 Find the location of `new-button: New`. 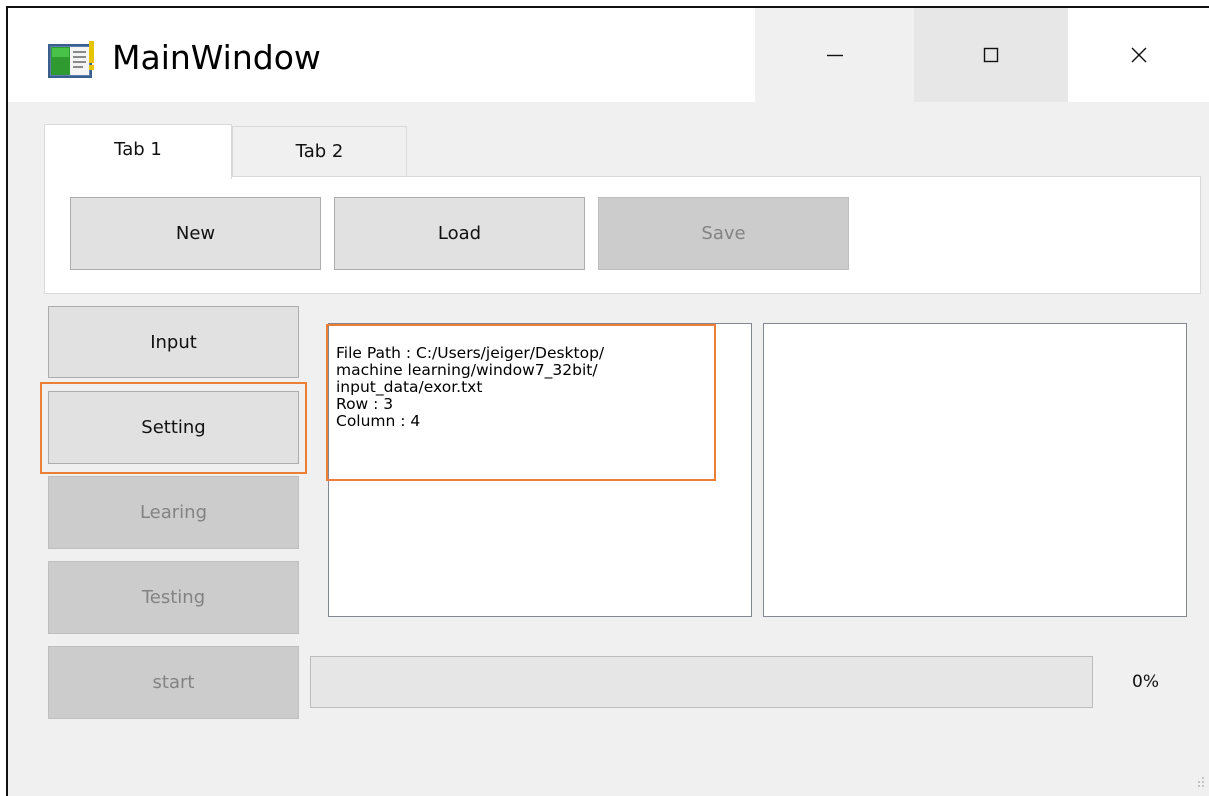

new-button: New is located at coordinates (195, 233).